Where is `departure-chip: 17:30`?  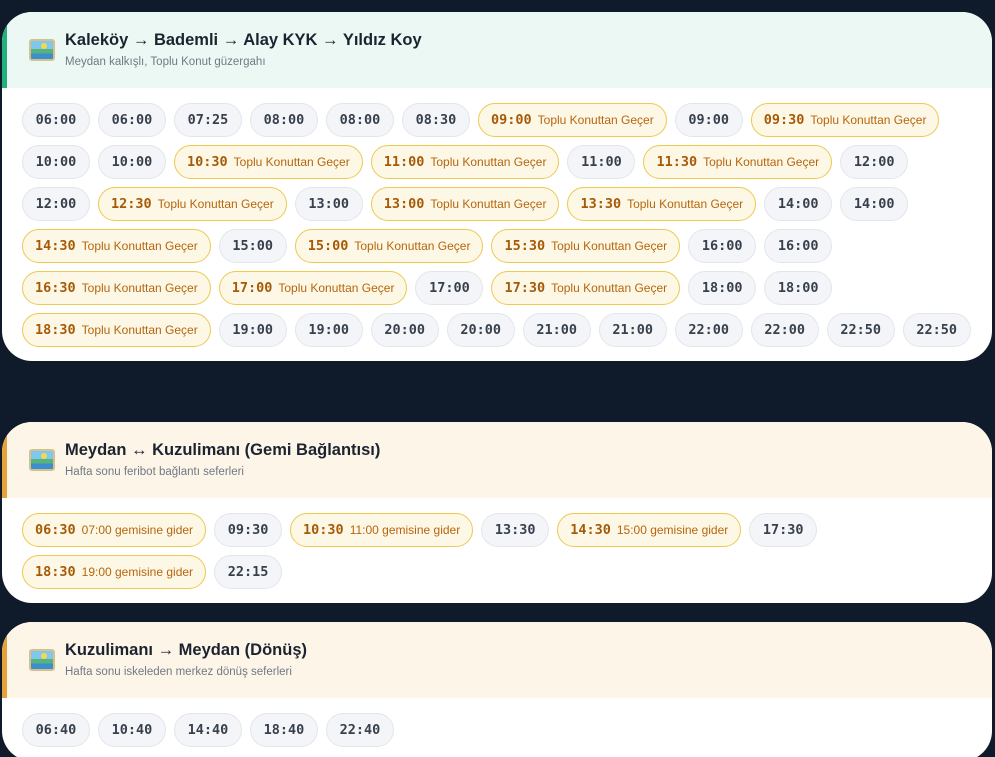 departure-chip: 17:30 is located at coordinates (783, 530).